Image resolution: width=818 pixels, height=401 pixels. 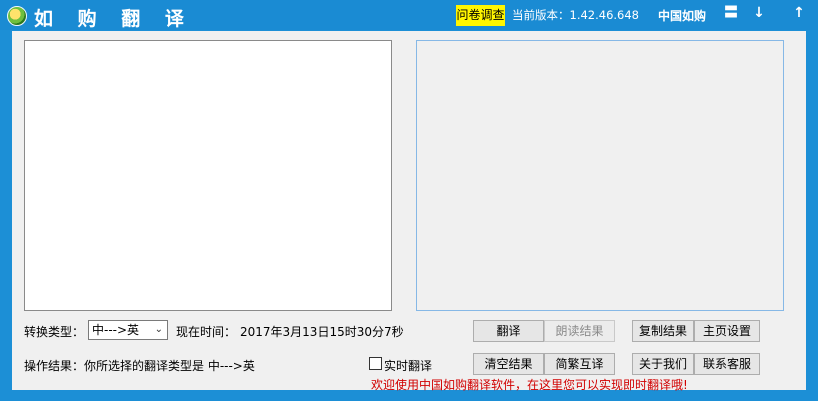 I want to click on convert-type-value: 中--->英, so click(x=116, y=330).